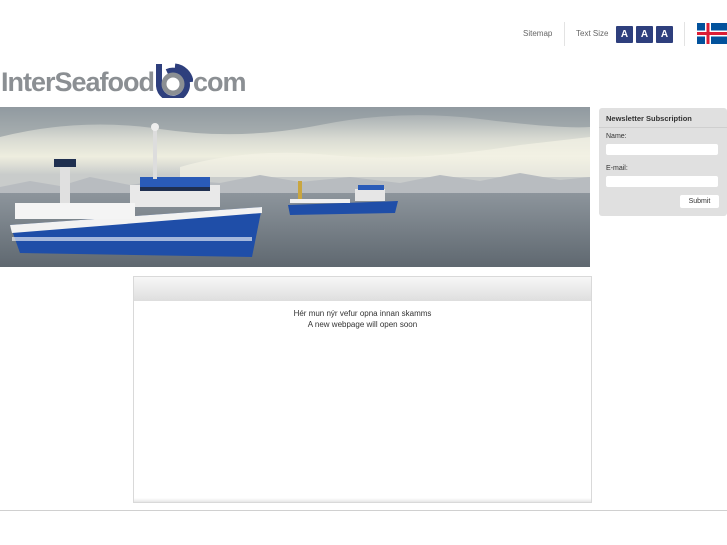 Image resolution: width=727 pixels, height=545 pixels. I want to click on submit-button: Submit, so click(699, 201).